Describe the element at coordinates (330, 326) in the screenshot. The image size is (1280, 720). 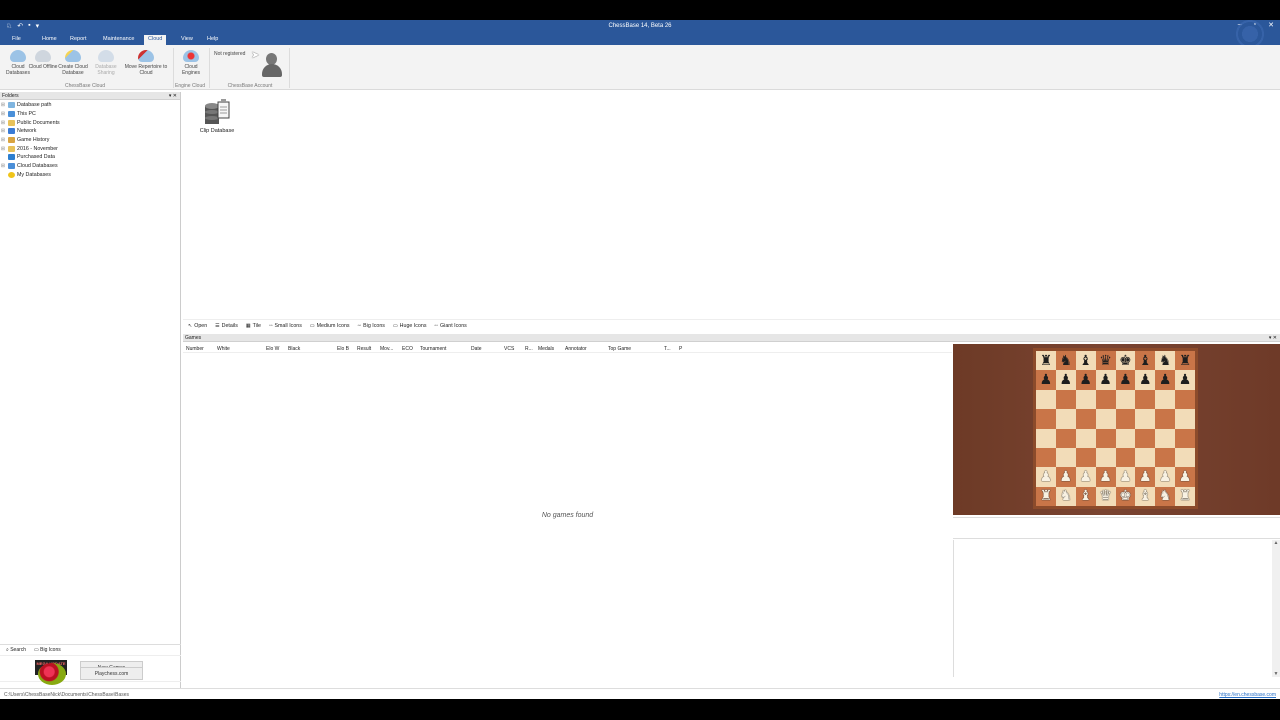
I see `view-medium-icons-button: ▭ Medium Icons` at that location.